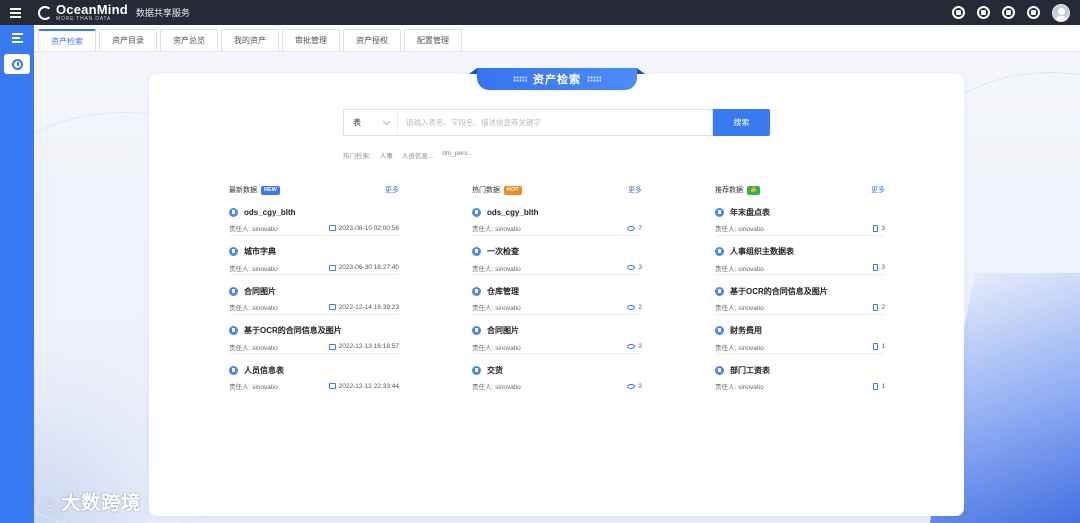 The height and width of the screenshot is (523, 1080). I want to click on search-type-select: 表, so click(370, 122).